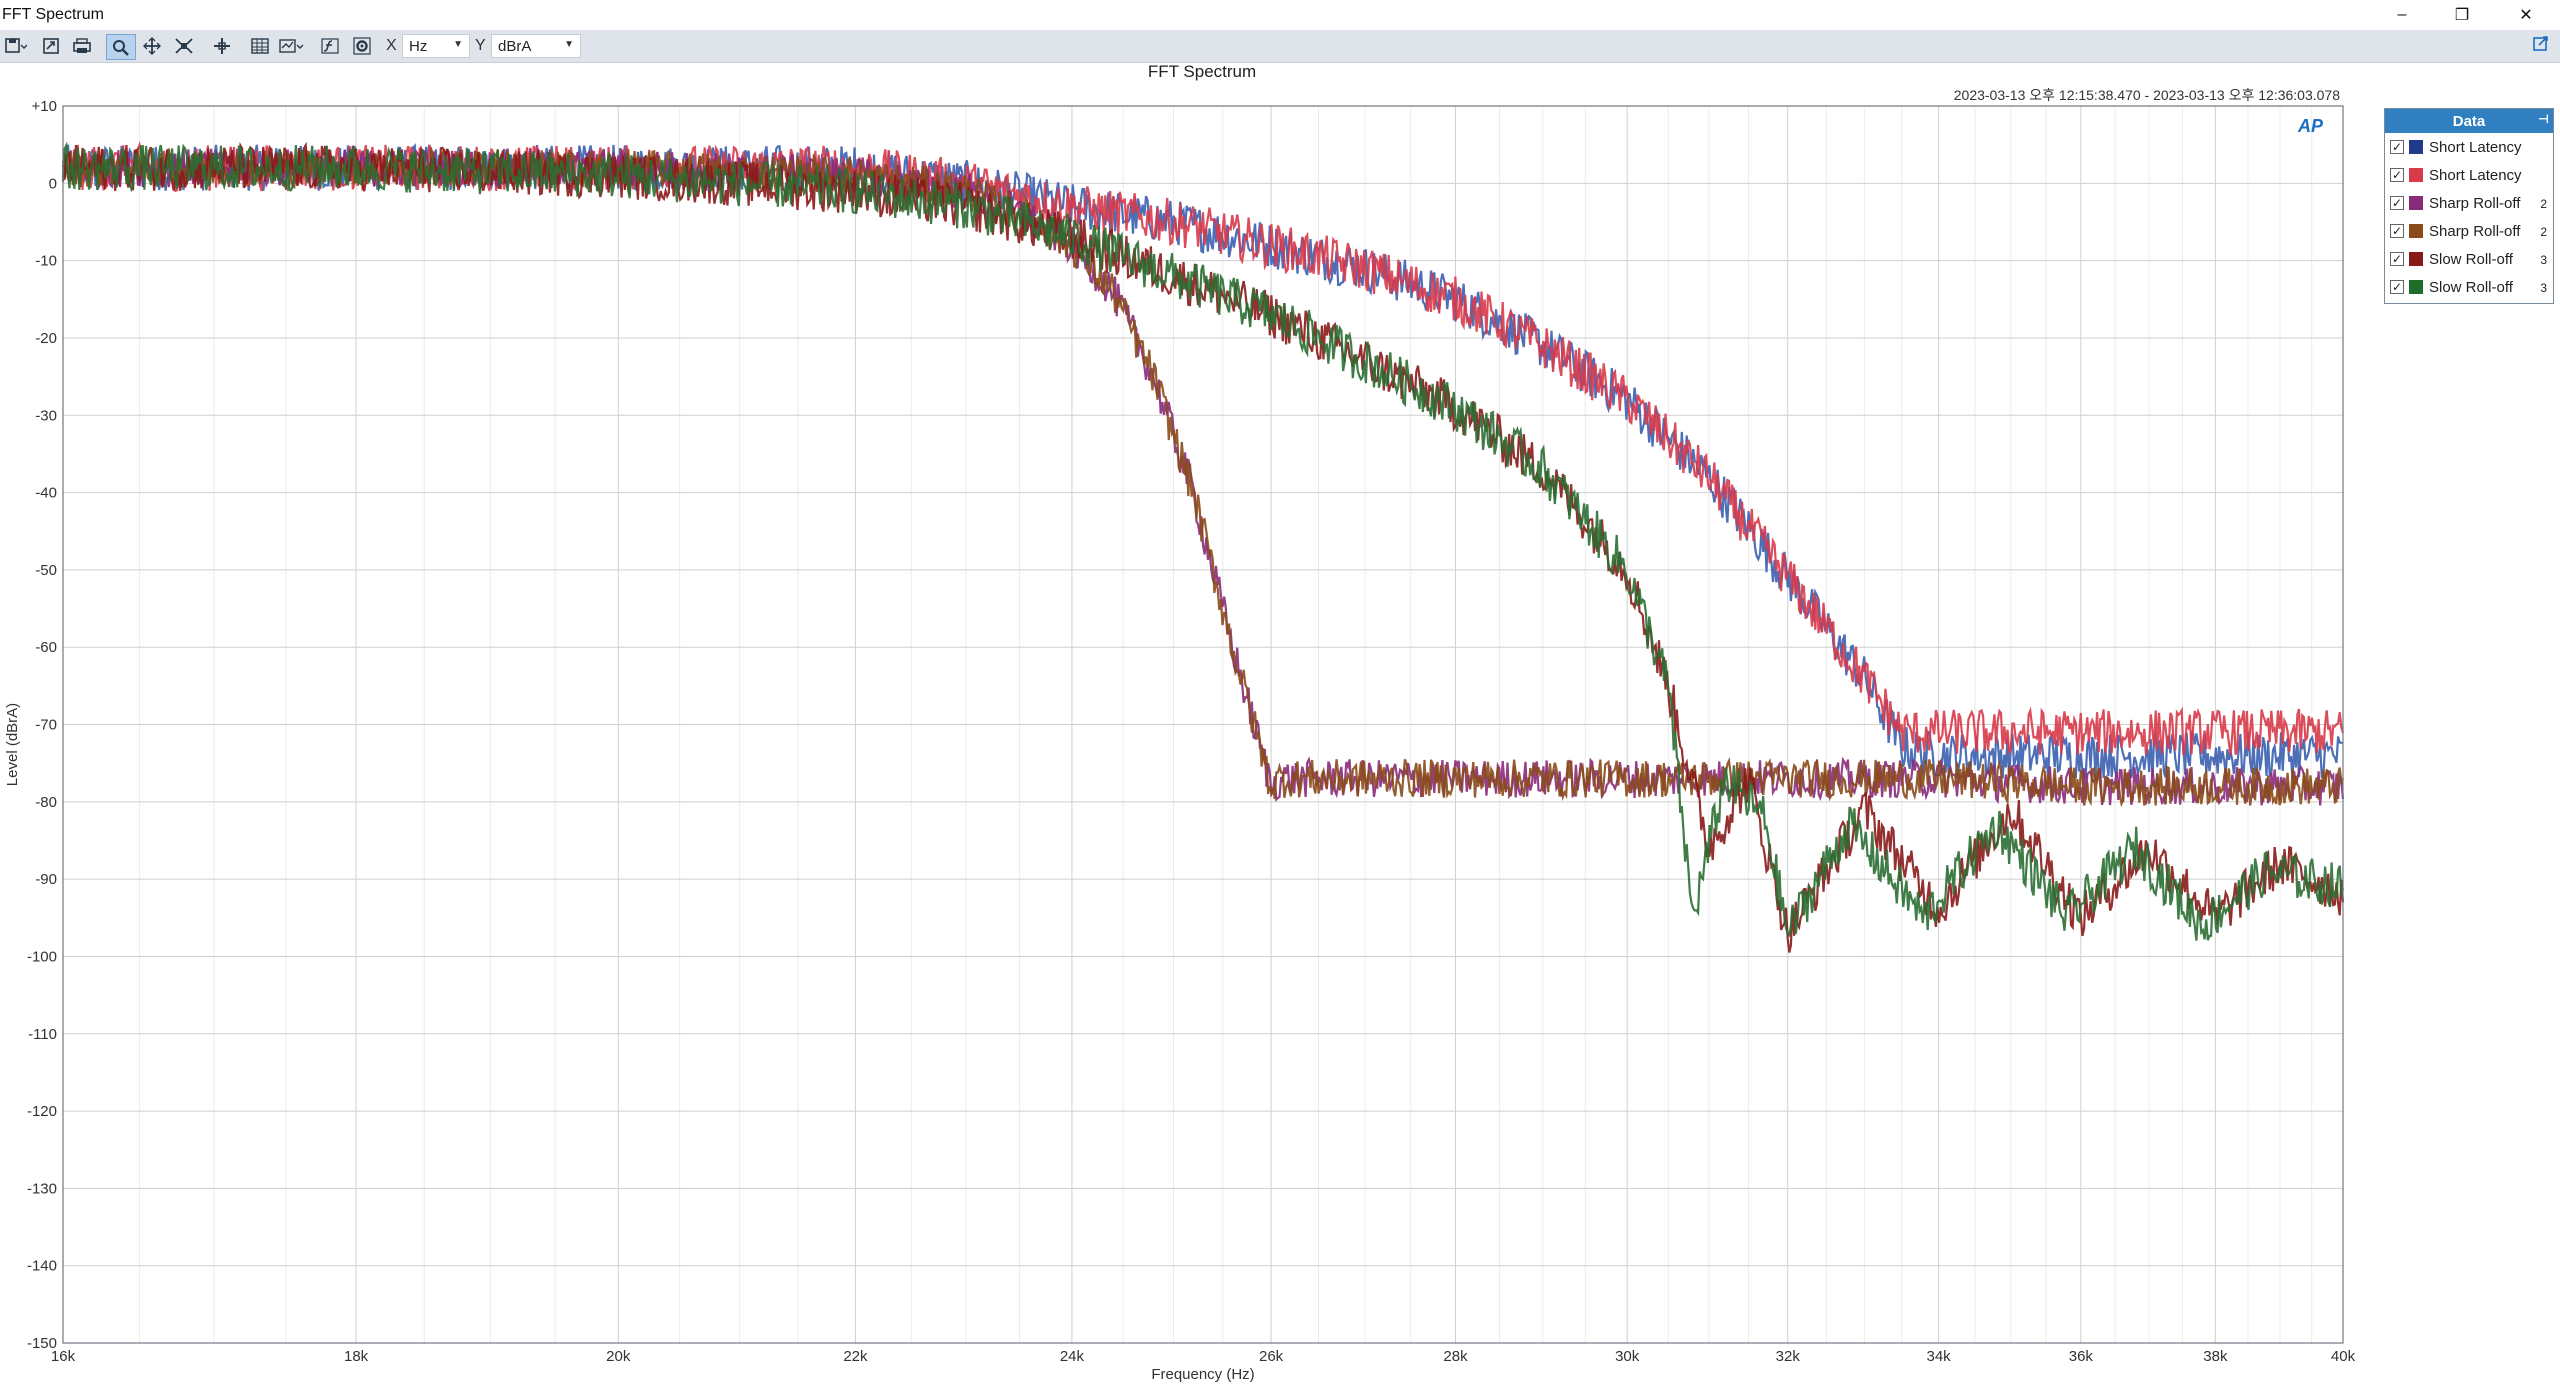 This screenshot has width=2560, height=1391. What do you see at coordinates (46, 493) in the screenshot?
I see `y-tick-label: -40` at bounding box center [46, 493].